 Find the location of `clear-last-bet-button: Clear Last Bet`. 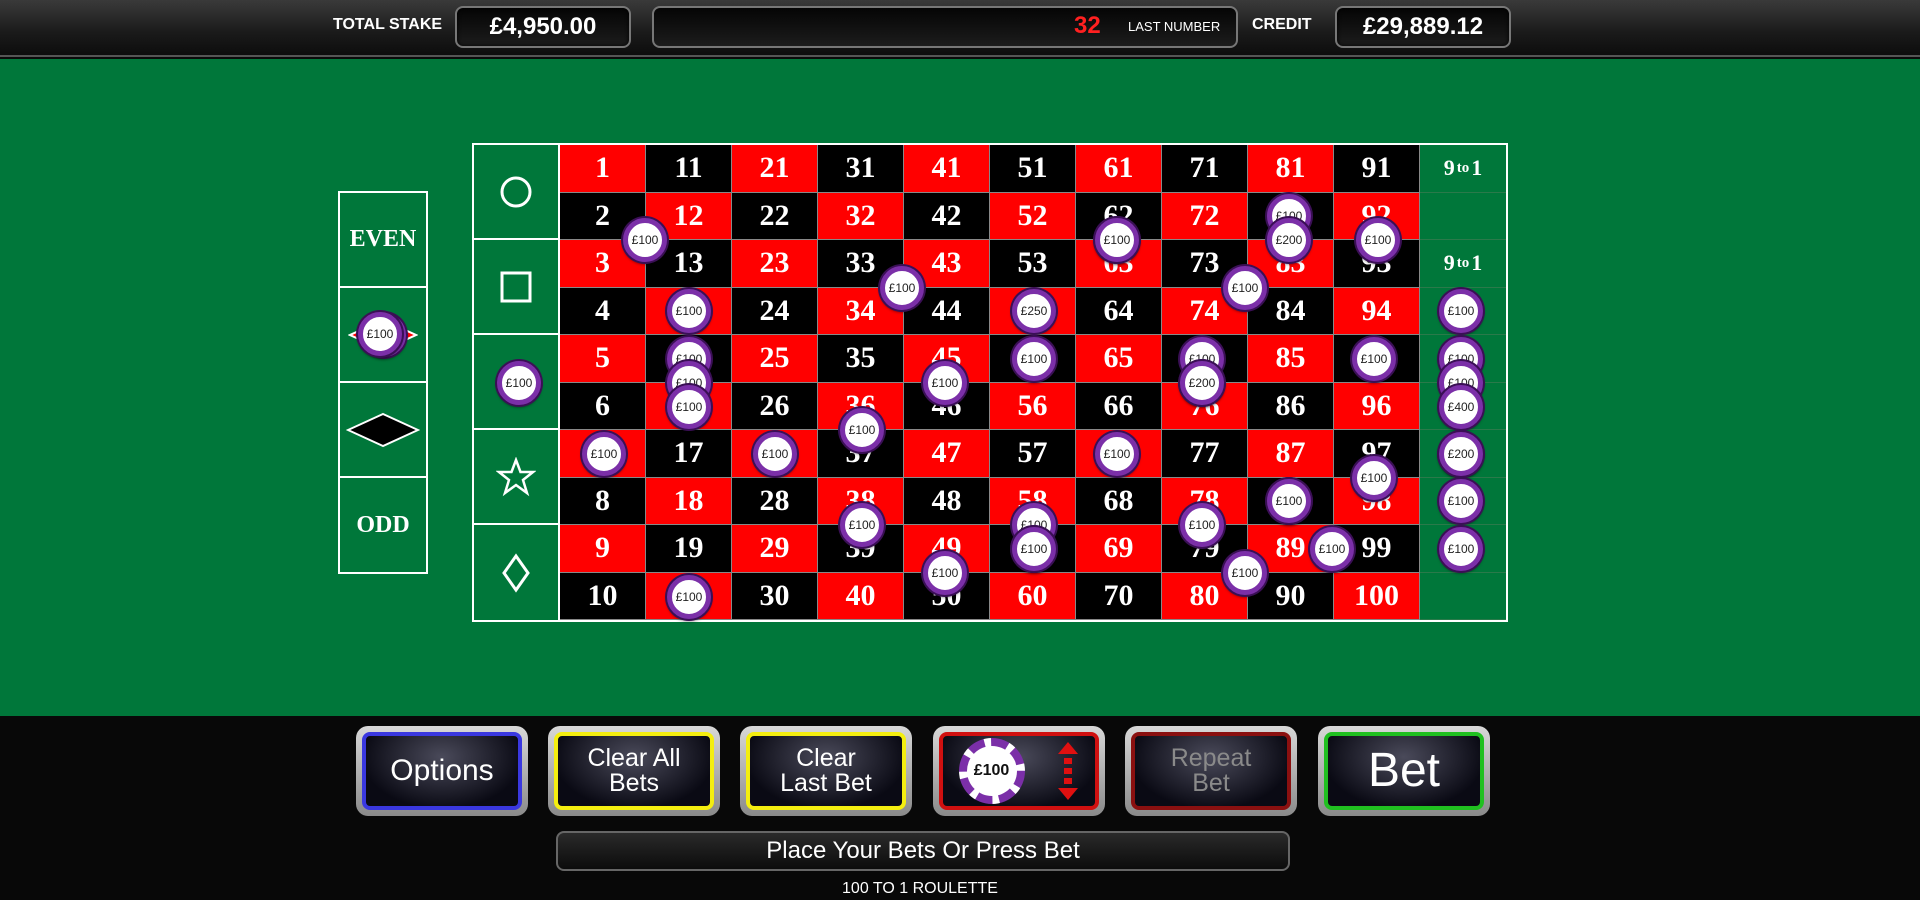

clear-last-bet-button: Clear Last Bet is located at coordinates (826, 771).